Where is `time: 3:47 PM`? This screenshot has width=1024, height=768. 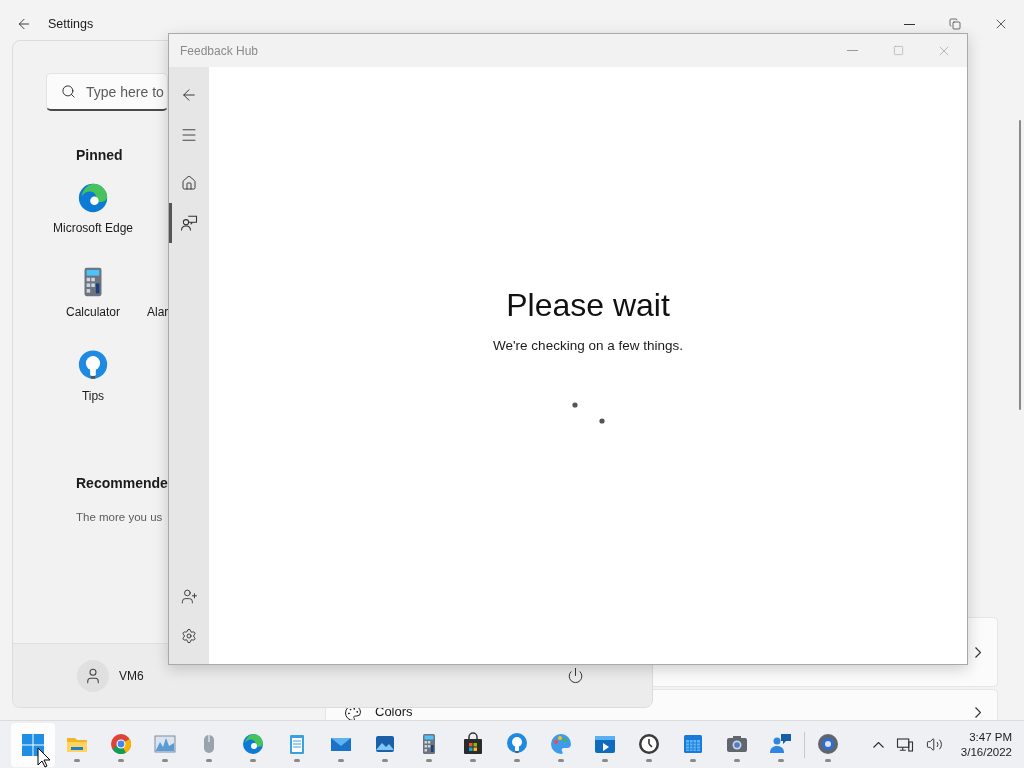 time: 3:47 PM is located at coordinates (990, 737).